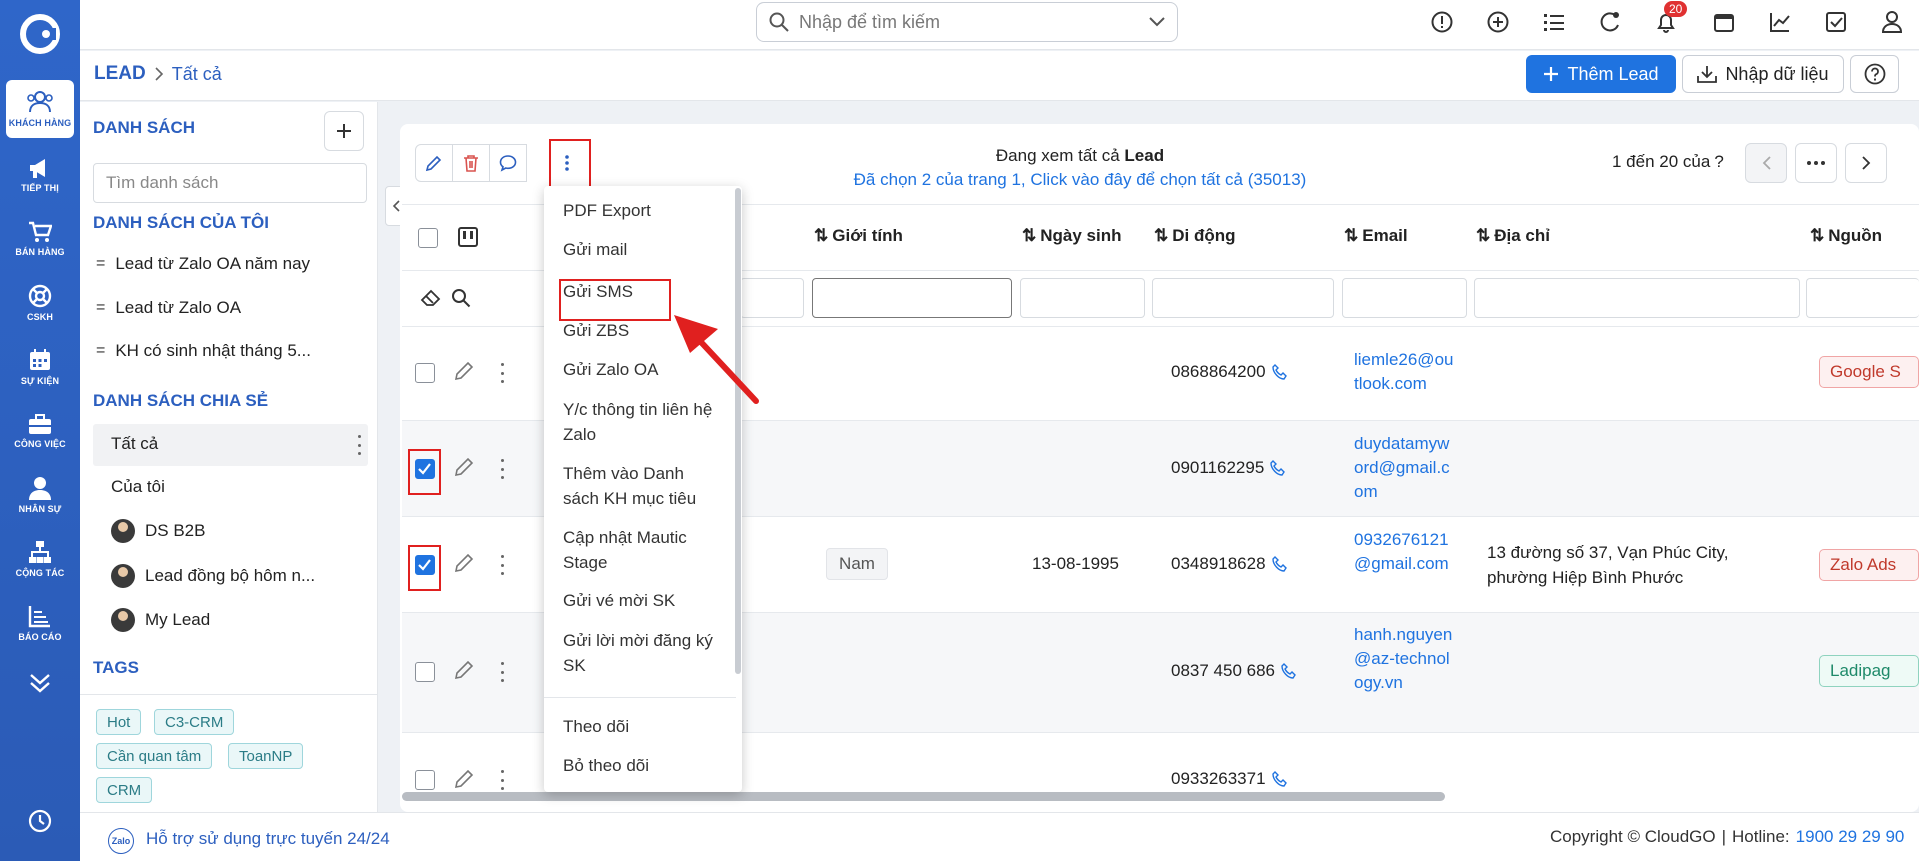 This screenshot has height=861, width=1919. Describe the element at coordinates (1513, 236) in the screenshot. I see `column-header-address: ⇅ Địa chỉ` at that location.